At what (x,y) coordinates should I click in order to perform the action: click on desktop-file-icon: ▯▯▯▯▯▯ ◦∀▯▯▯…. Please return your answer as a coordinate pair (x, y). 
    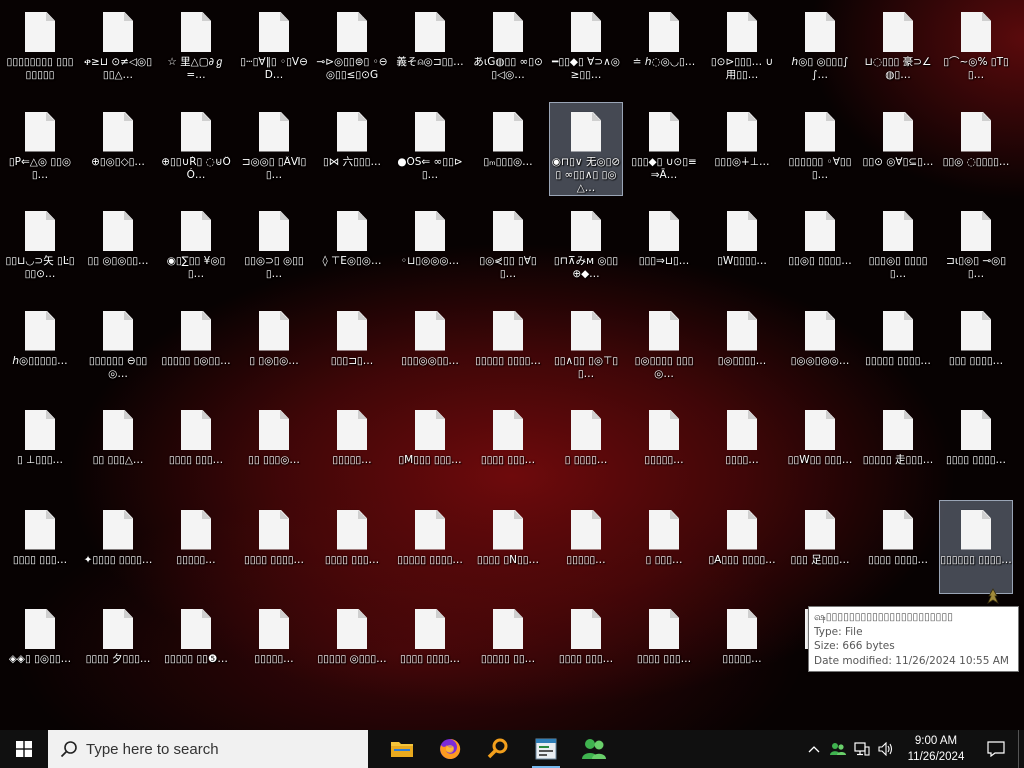
    Looking at the image, I should click on (820, 149).